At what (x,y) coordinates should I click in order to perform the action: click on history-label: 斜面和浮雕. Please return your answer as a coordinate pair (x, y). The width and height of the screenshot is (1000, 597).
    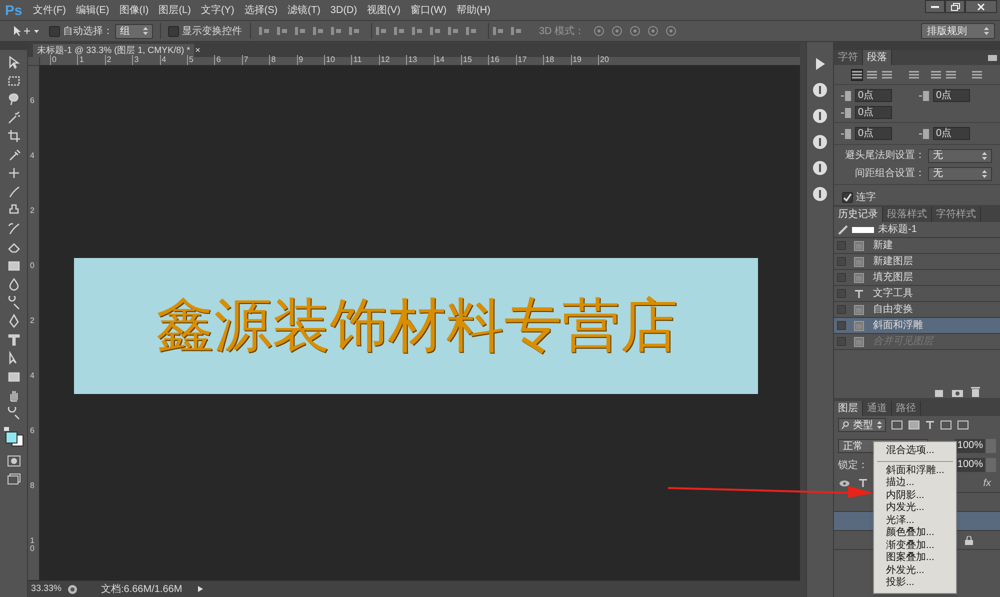
    Looking at the image, I should click on (898, 325).